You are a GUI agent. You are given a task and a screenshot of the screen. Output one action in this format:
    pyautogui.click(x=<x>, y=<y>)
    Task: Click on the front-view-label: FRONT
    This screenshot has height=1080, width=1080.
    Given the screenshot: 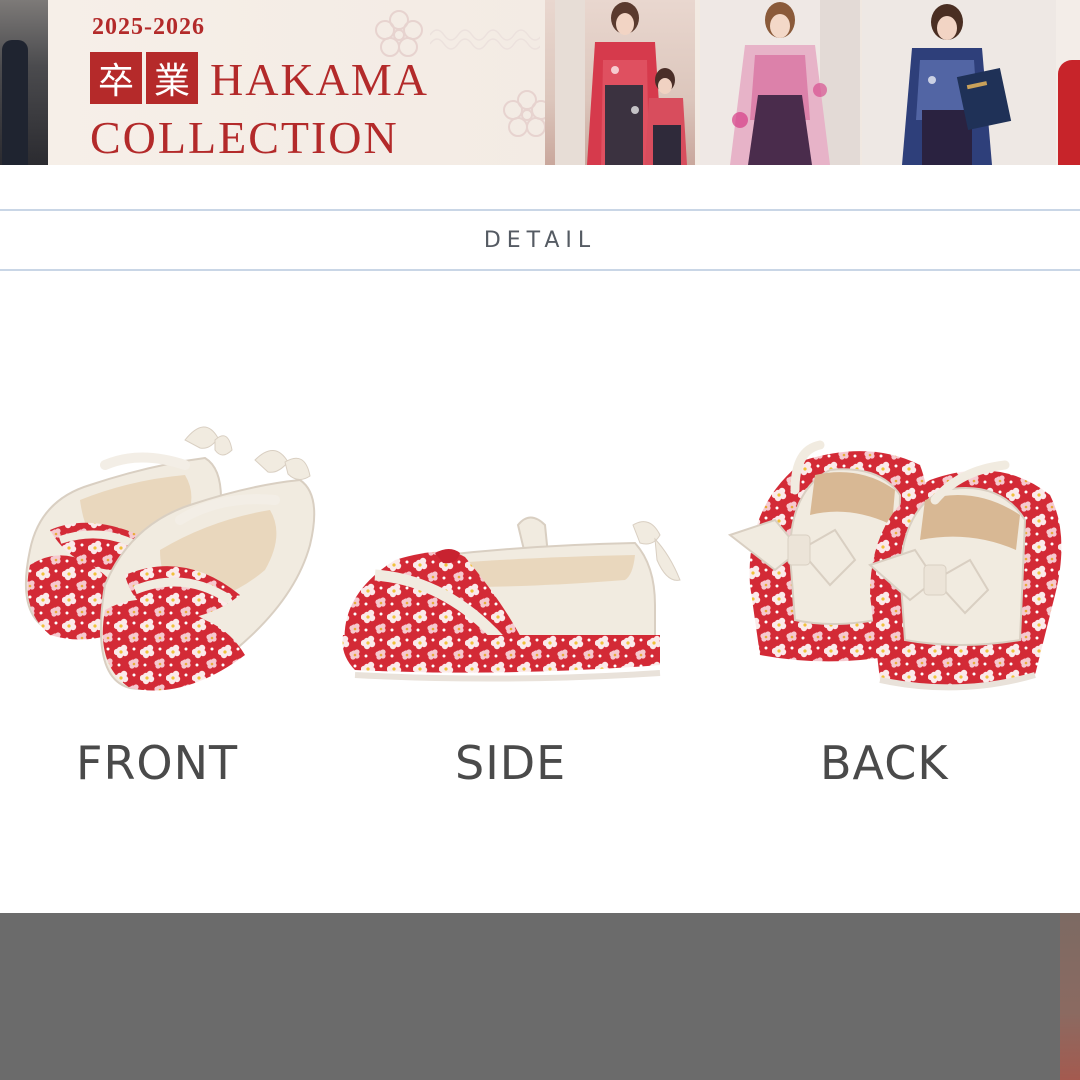 What is the action you would take?
    pyautogui.click(x=157, y=763)
    